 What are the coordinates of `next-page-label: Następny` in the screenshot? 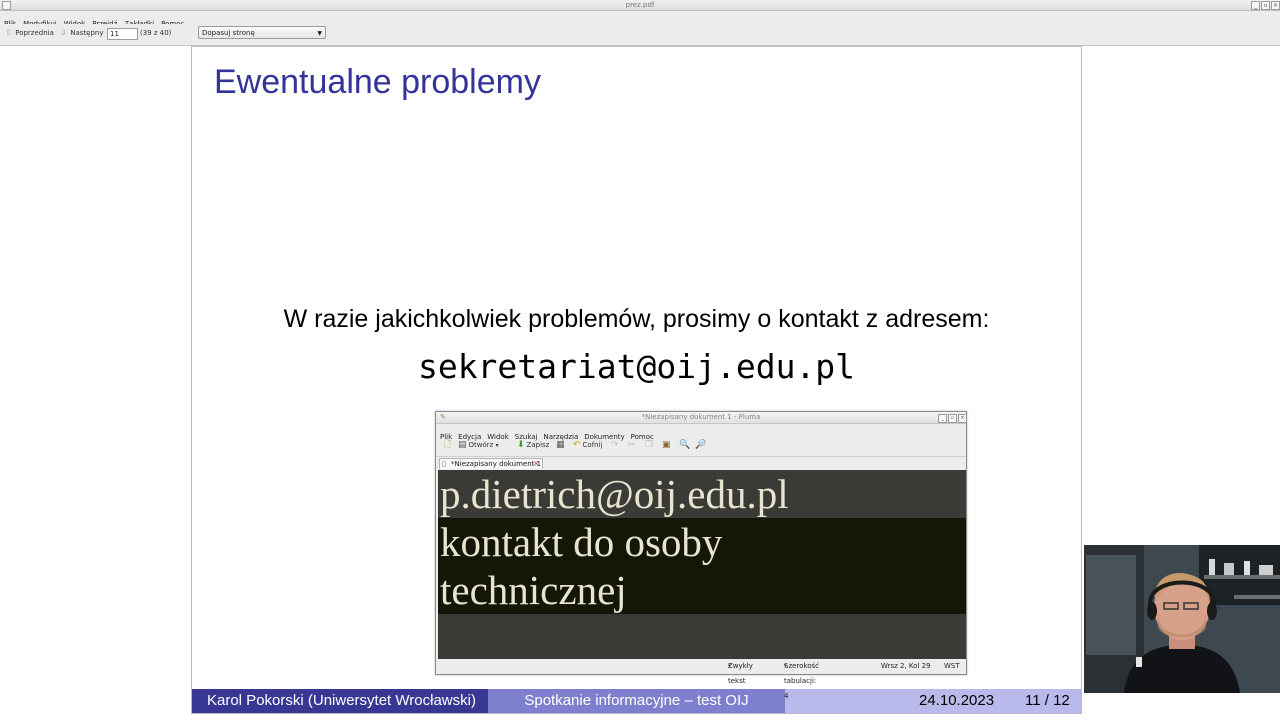 It's located at (87, 33).